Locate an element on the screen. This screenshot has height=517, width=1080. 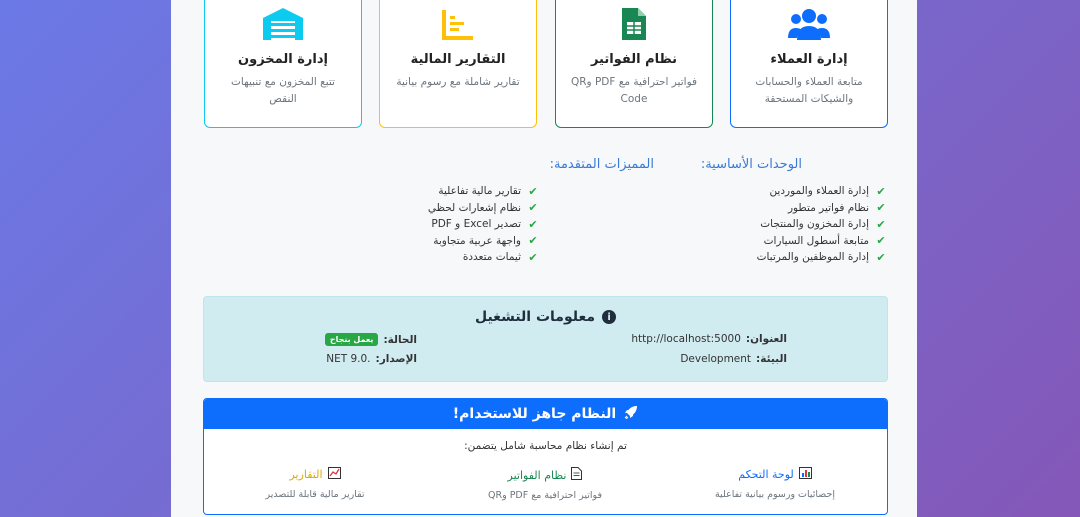
card-title: إدارة العملاء is located at coordinates (809, 59).